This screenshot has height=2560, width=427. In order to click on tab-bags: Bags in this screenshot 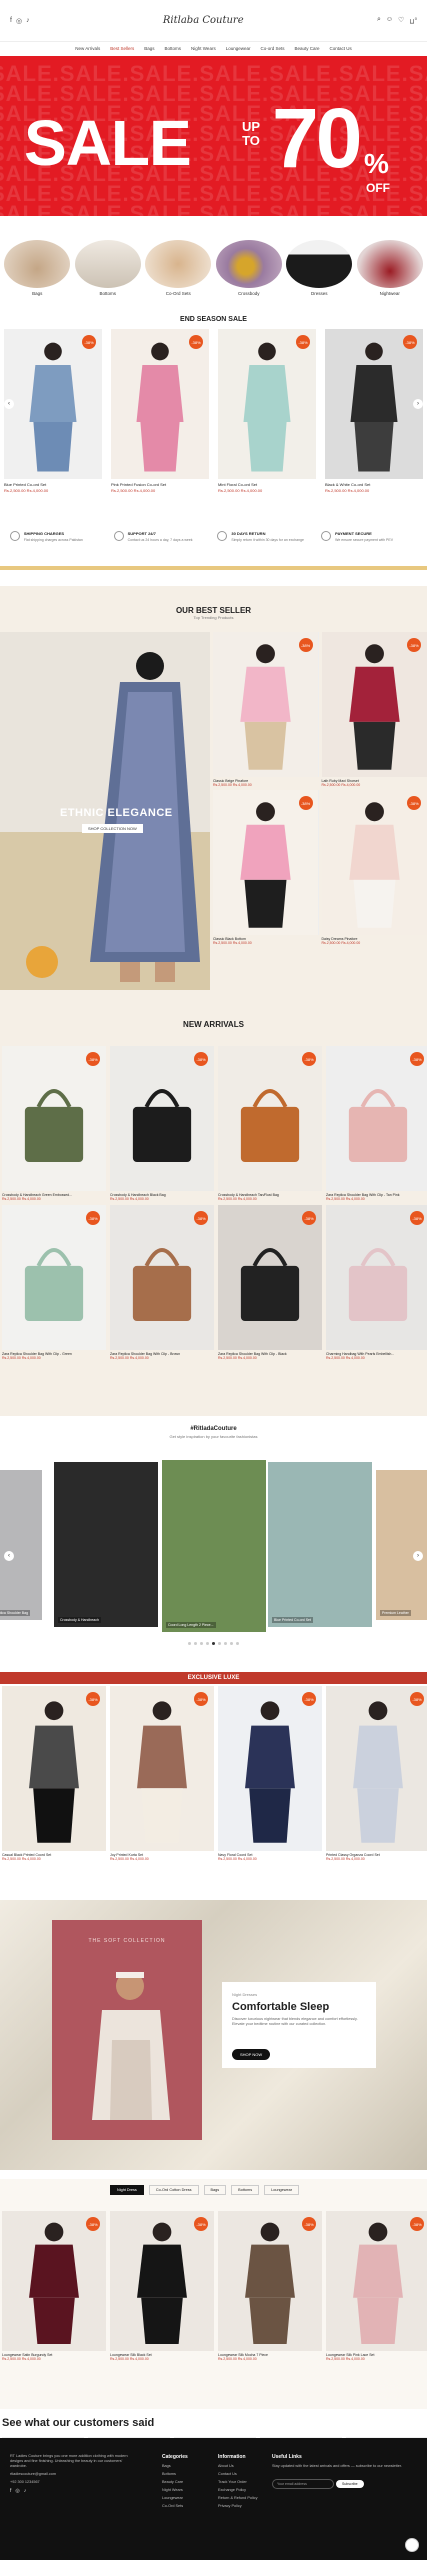, I will do `click(215, 2190)`.